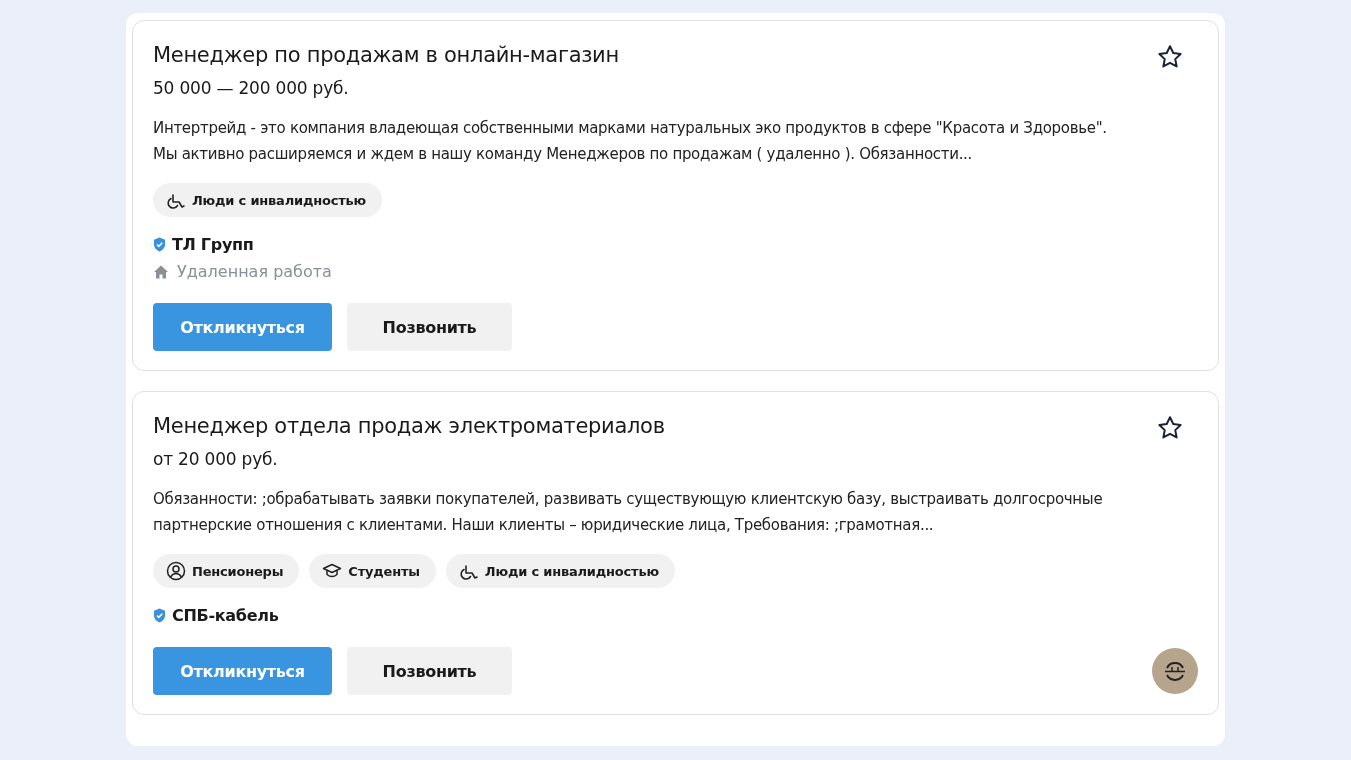  Describe the element at coordinates (176, 571) in the screenshot. I see `person-icon` at that location.